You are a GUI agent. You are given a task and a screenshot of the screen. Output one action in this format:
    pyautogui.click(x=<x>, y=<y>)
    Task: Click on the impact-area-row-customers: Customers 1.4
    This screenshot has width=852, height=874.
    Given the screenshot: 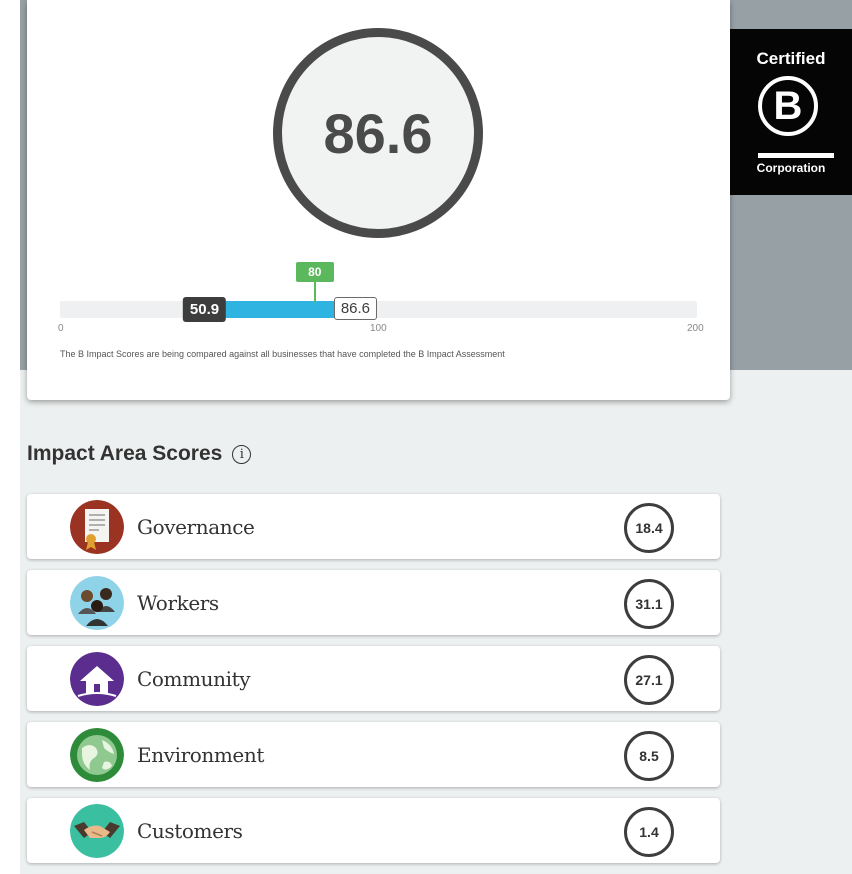 What is the action you would take?
    pyautogui.click(x=373, y=830)
    